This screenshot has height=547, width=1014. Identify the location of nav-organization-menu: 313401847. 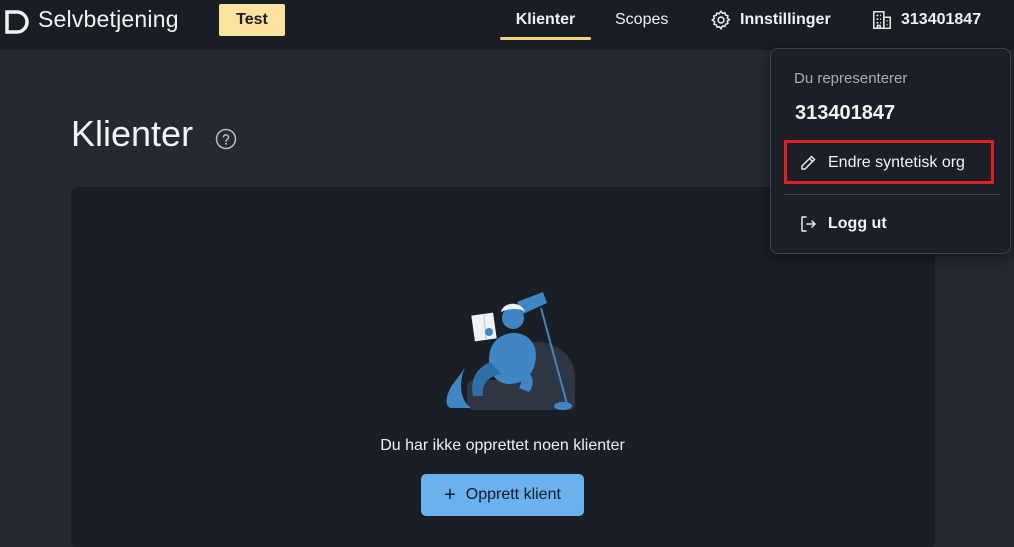
(926, 20).